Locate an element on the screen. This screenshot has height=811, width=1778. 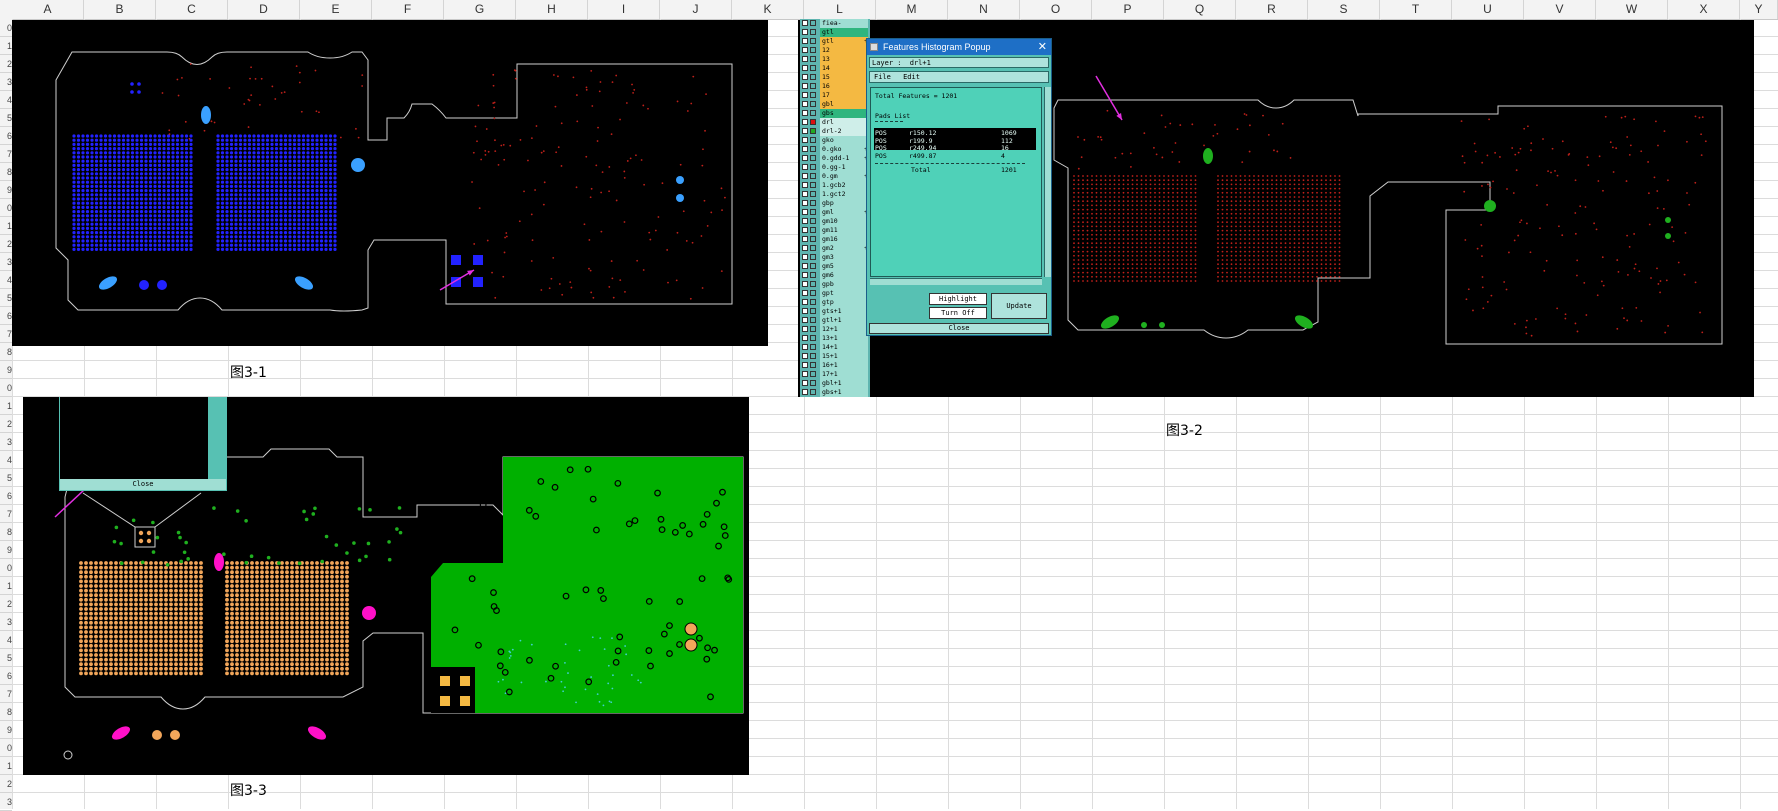
horizontal-scrollbar is located at coordinates (956, 281).